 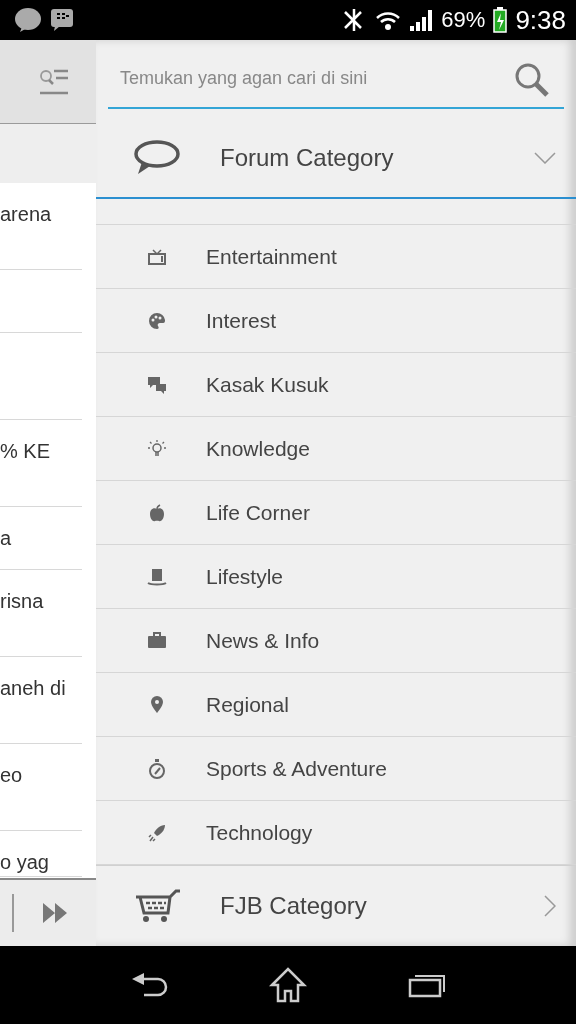 I want to click on briefcase-icon, so click(x=157, y=640).